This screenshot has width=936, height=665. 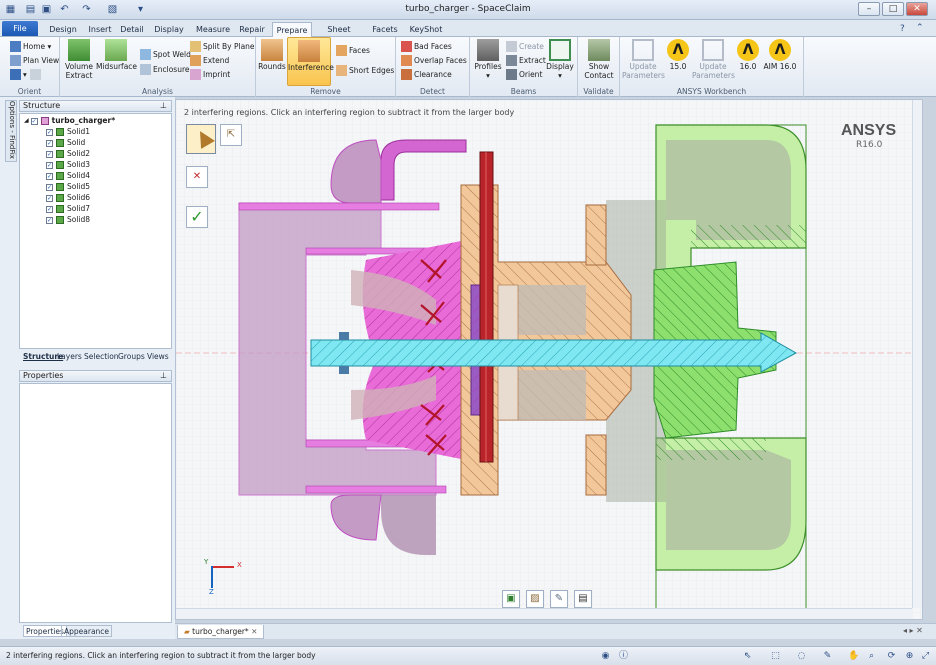 What do you see at coordinates (69, 121) in the screenshot?
I see `tree-root: ◢ ✓ turbo_charger*` at bounding box center [69, 121].